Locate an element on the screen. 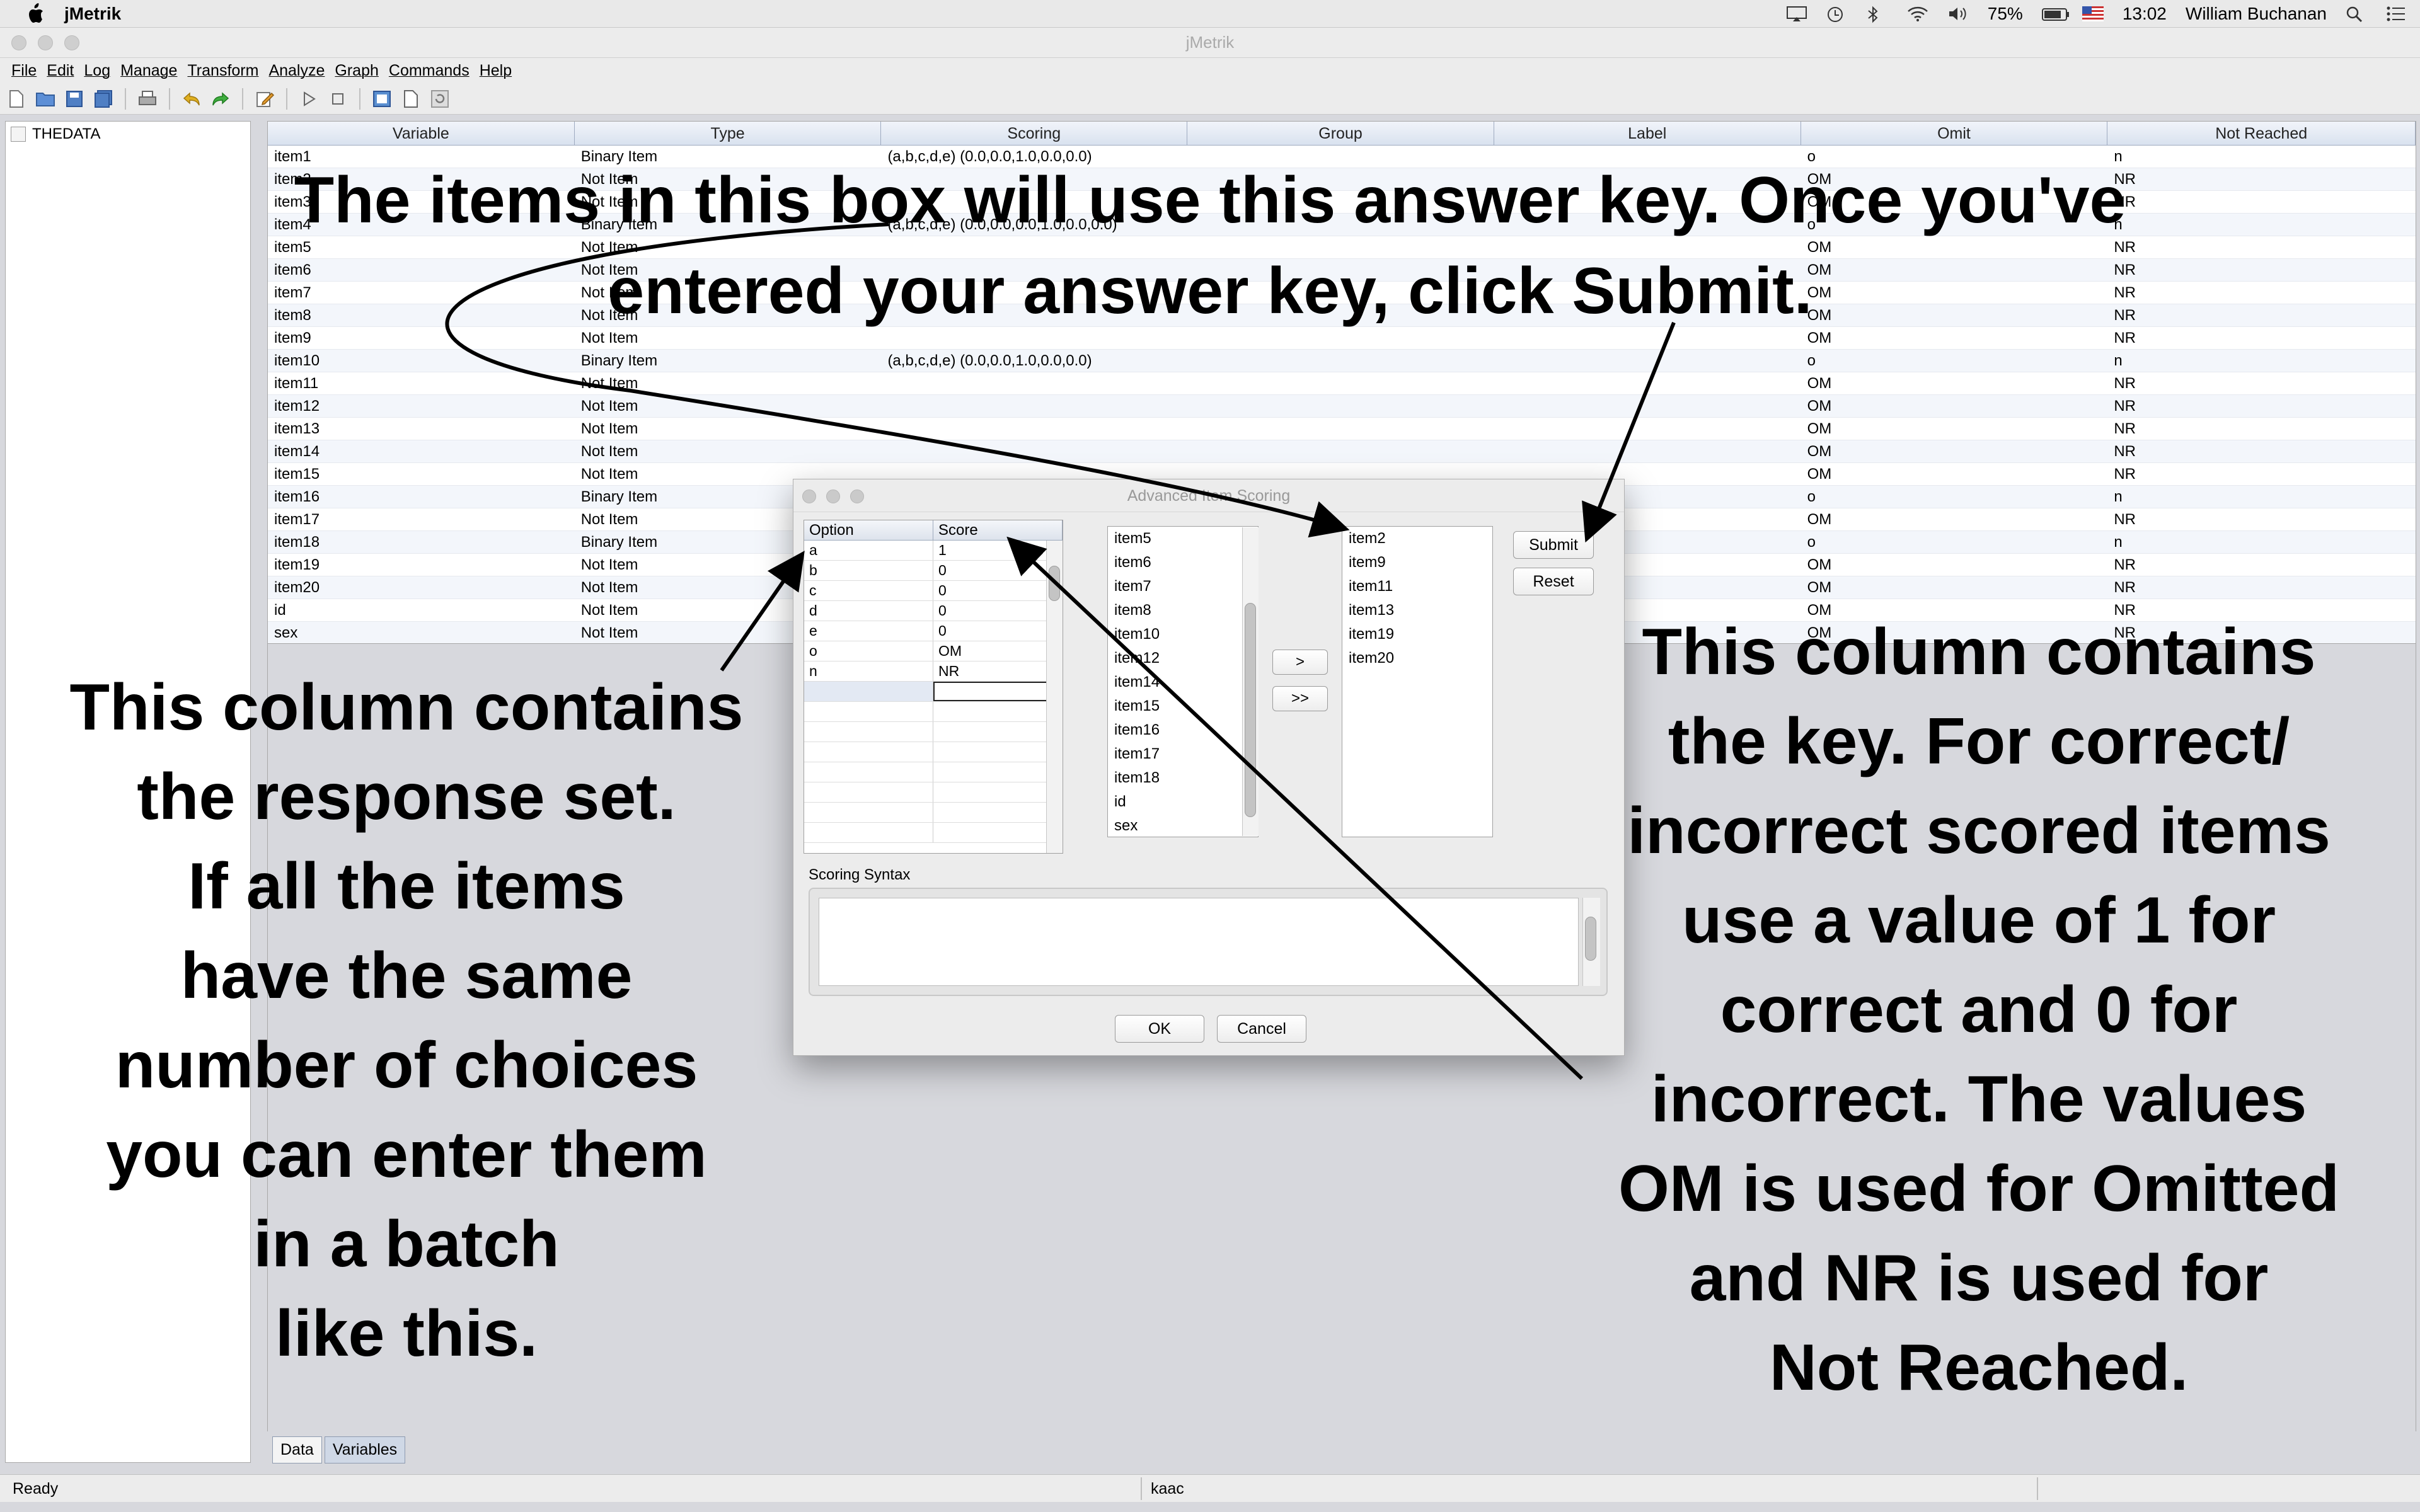 This screenshot has width=2420, height=1512. active-app-name: jMetrik is located at coordinates (92, 14).